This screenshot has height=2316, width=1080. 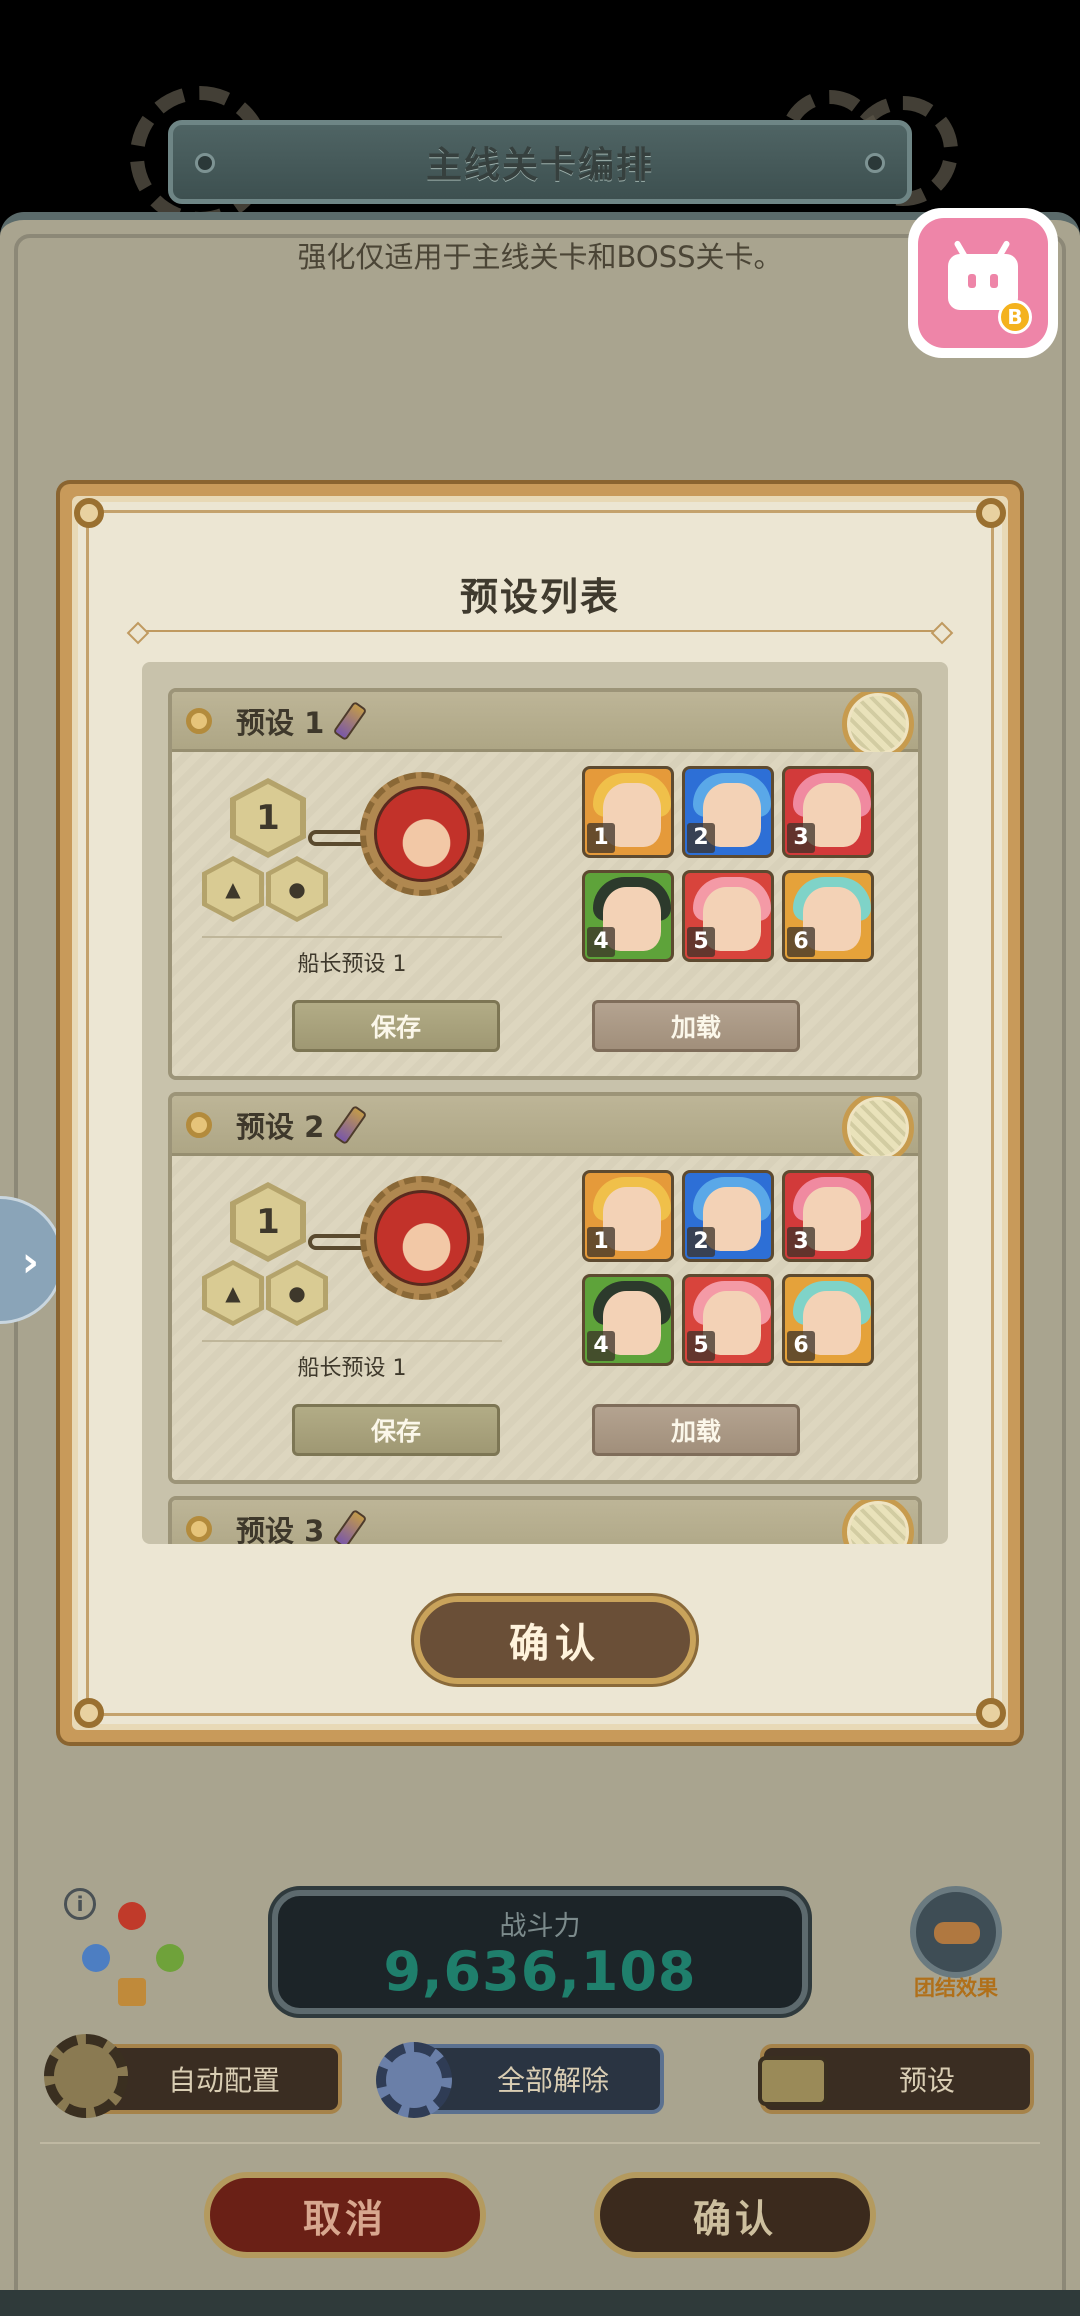 I want to click on preset-card: 预设 3, so click(x=545, y=1520).